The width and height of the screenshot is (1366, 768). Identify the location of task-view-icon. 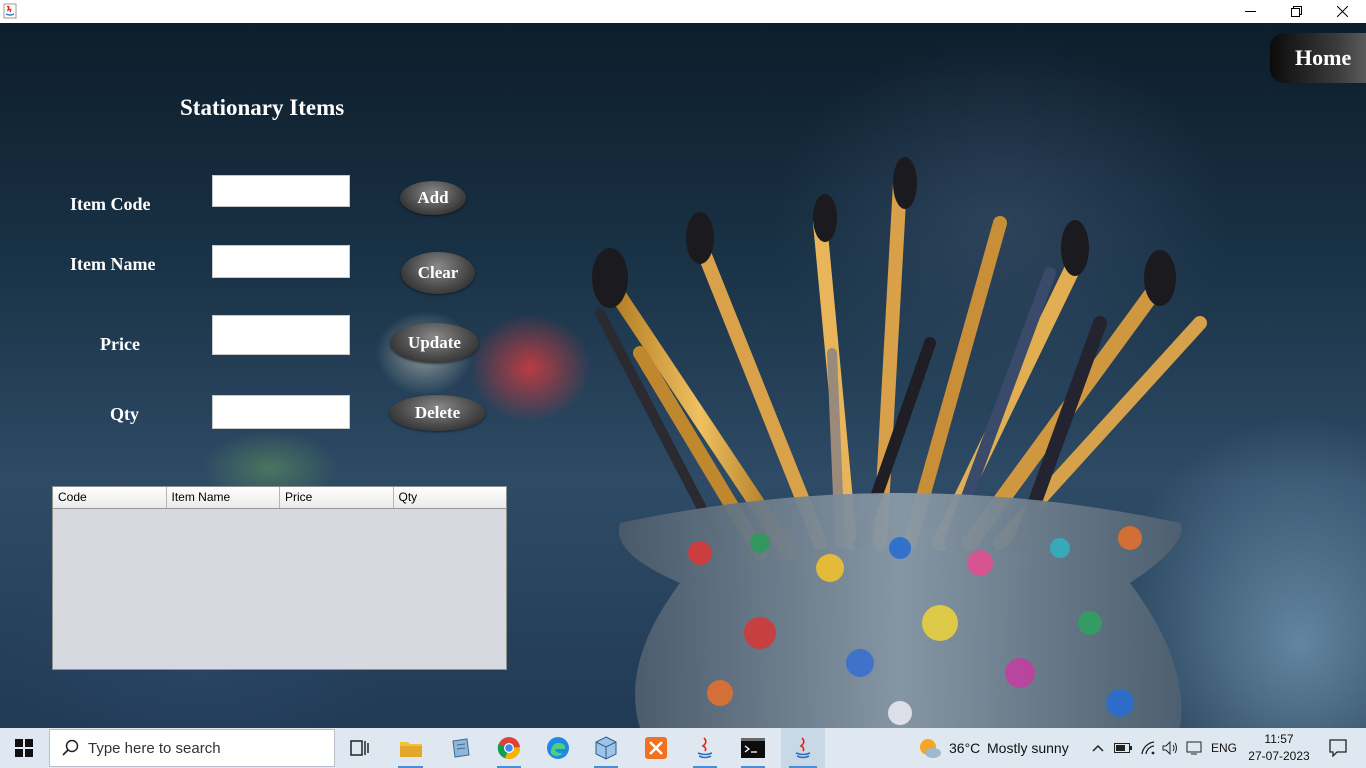
(359, 748).